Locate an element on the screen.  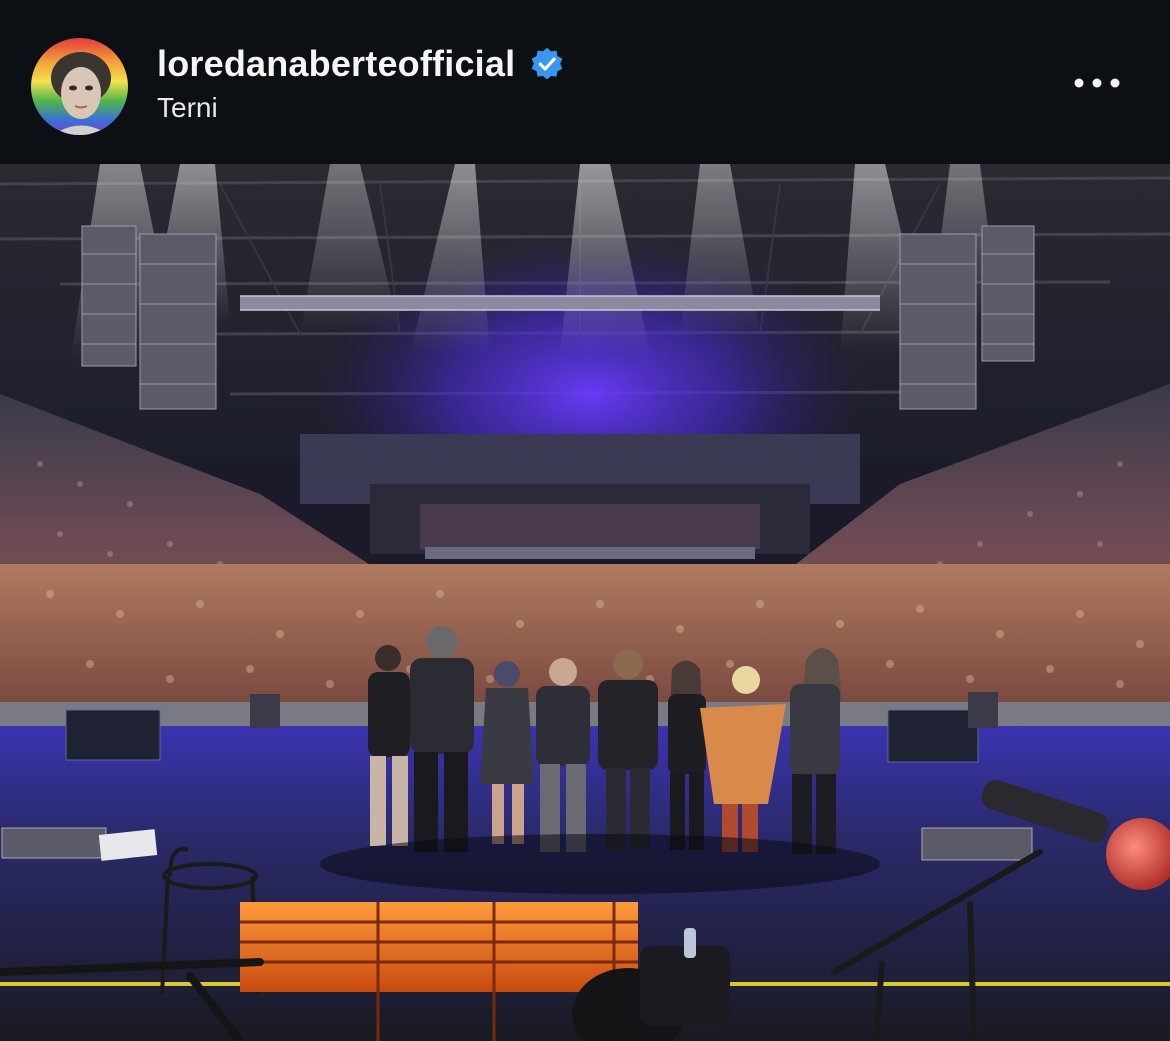
avatar-image-icon is located at coordinates (79, 86).